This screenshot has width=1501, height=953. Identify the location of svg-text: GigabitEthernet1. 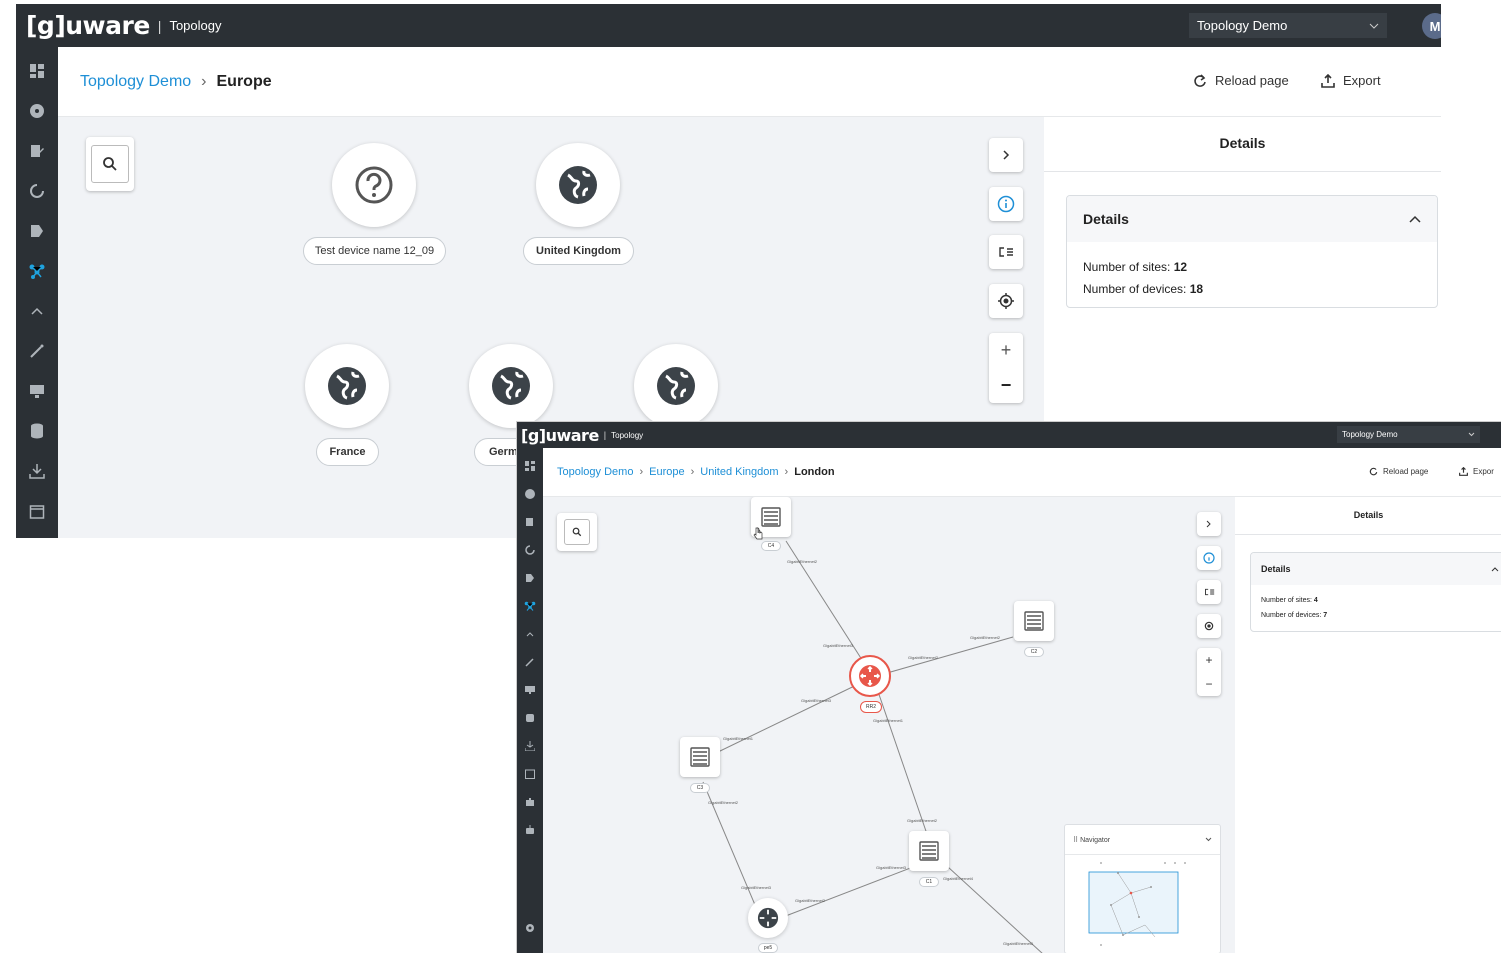
(888, 720).